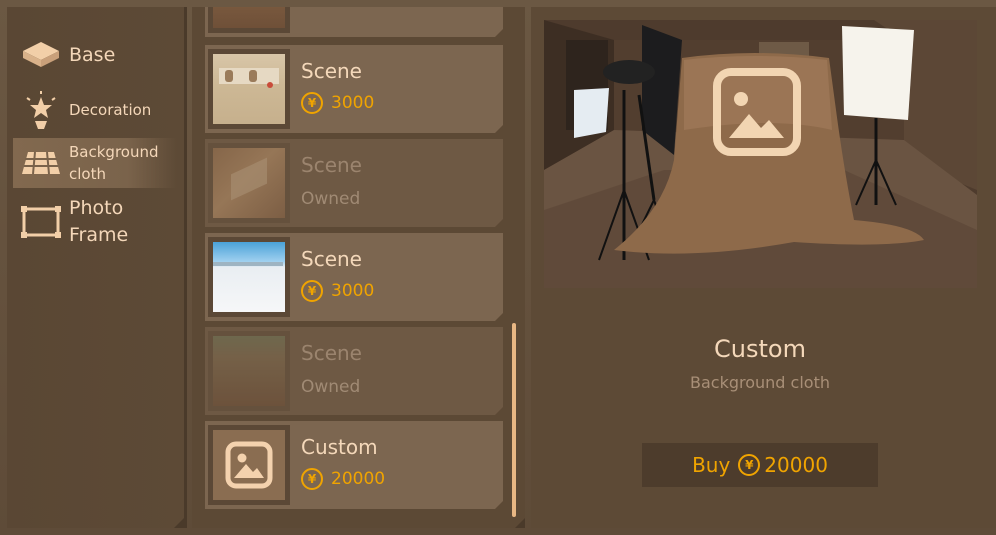 The image size is (996, 535). Describe the element at coordinates (354, 22) in the screenshot. I see `list-item-partial` at that location.